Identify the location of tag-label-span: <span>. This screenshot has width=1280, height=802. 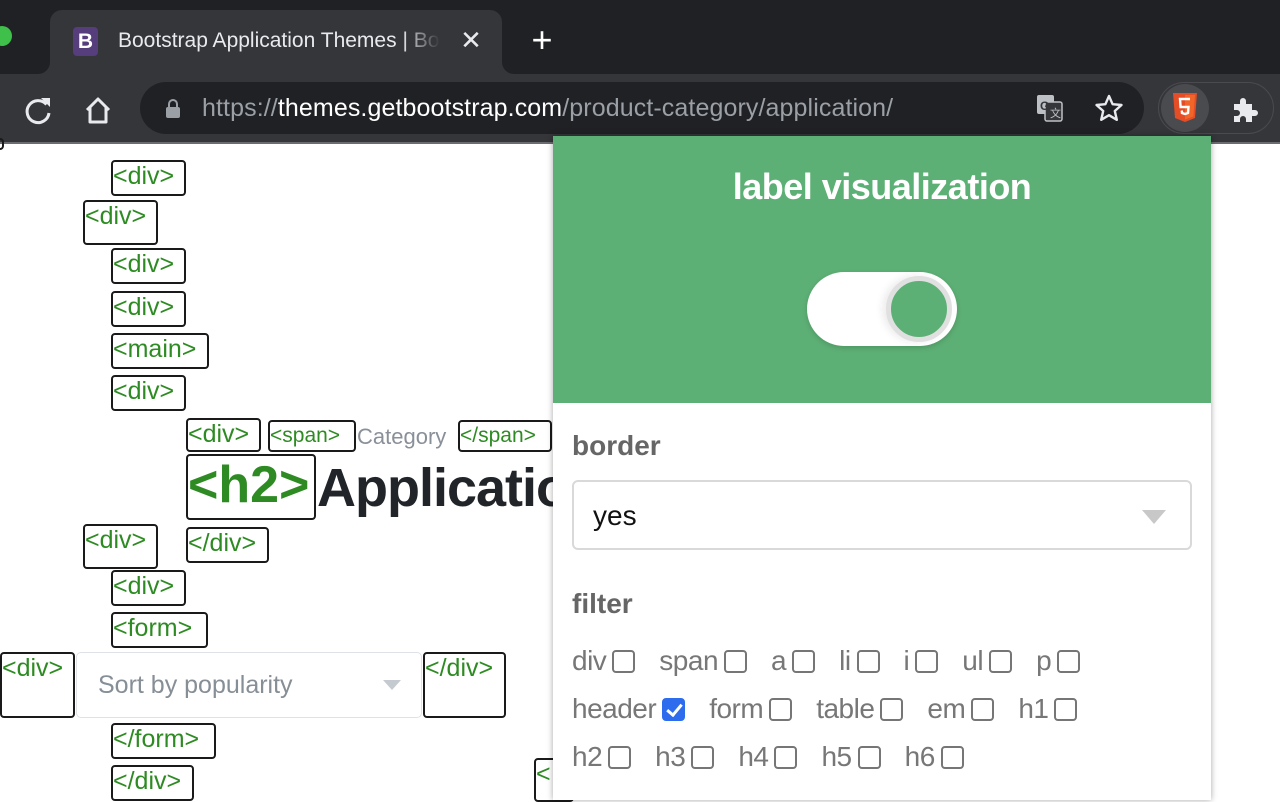
(312, 436).